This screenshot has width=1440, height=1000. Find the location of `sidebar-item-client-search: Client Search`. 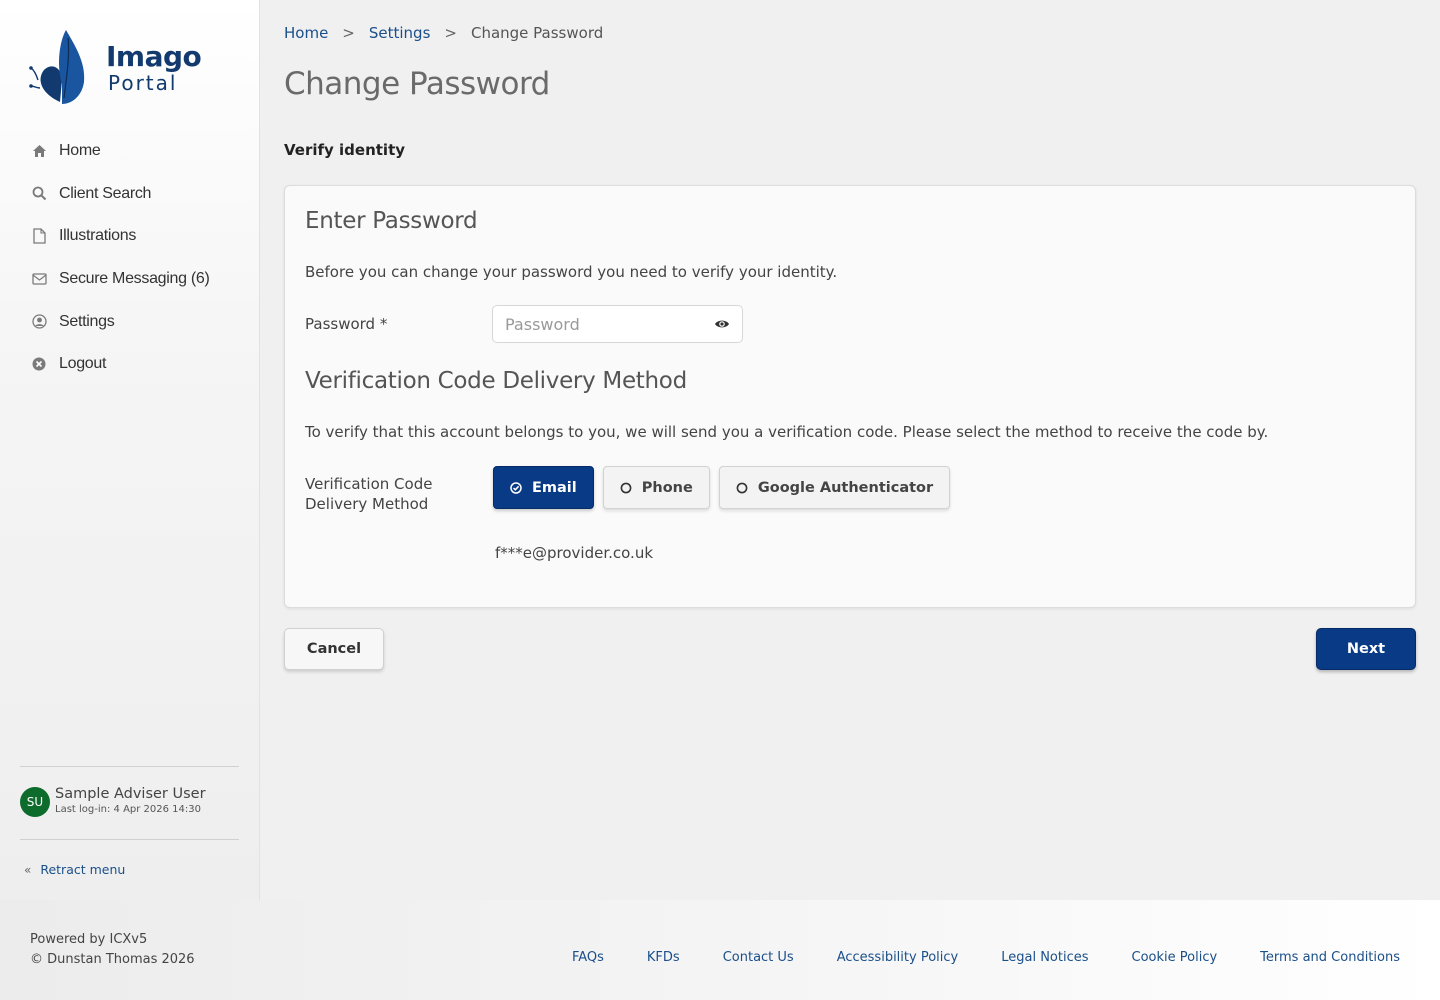

sidebar-item-client-search: Client Search is located at coordinates (140, 194).